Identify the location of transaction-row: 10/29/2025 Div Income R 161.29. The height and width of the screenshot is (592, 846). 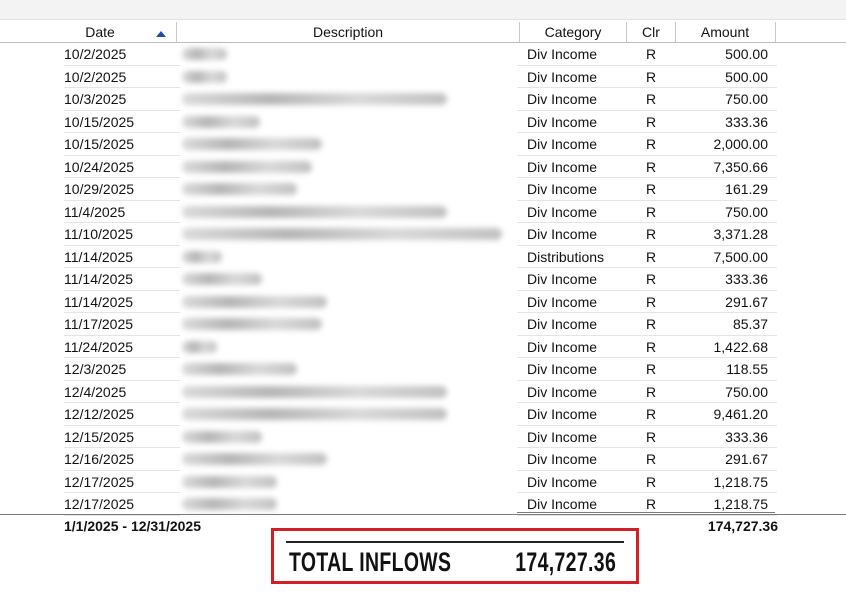
(423, 189).